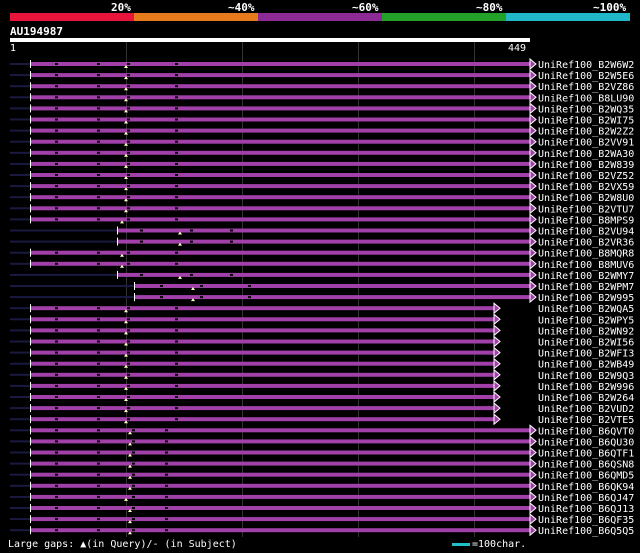 The height and width of the screenshot is (553, 640). I want to click on hit-row: UniRef100_B2VX59, so click(322, 186).